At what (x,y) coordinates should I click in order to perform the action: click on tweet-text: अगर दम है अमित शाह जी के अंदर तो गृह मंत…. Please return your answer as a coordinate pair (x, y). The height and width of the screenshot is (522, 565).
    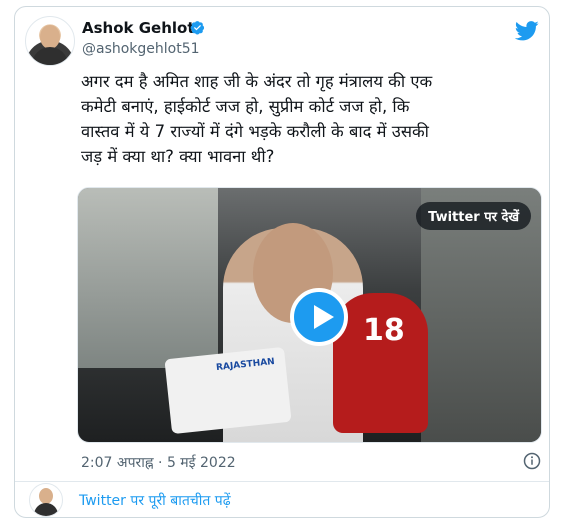
    Looking at the image, I should click on (257, 119).